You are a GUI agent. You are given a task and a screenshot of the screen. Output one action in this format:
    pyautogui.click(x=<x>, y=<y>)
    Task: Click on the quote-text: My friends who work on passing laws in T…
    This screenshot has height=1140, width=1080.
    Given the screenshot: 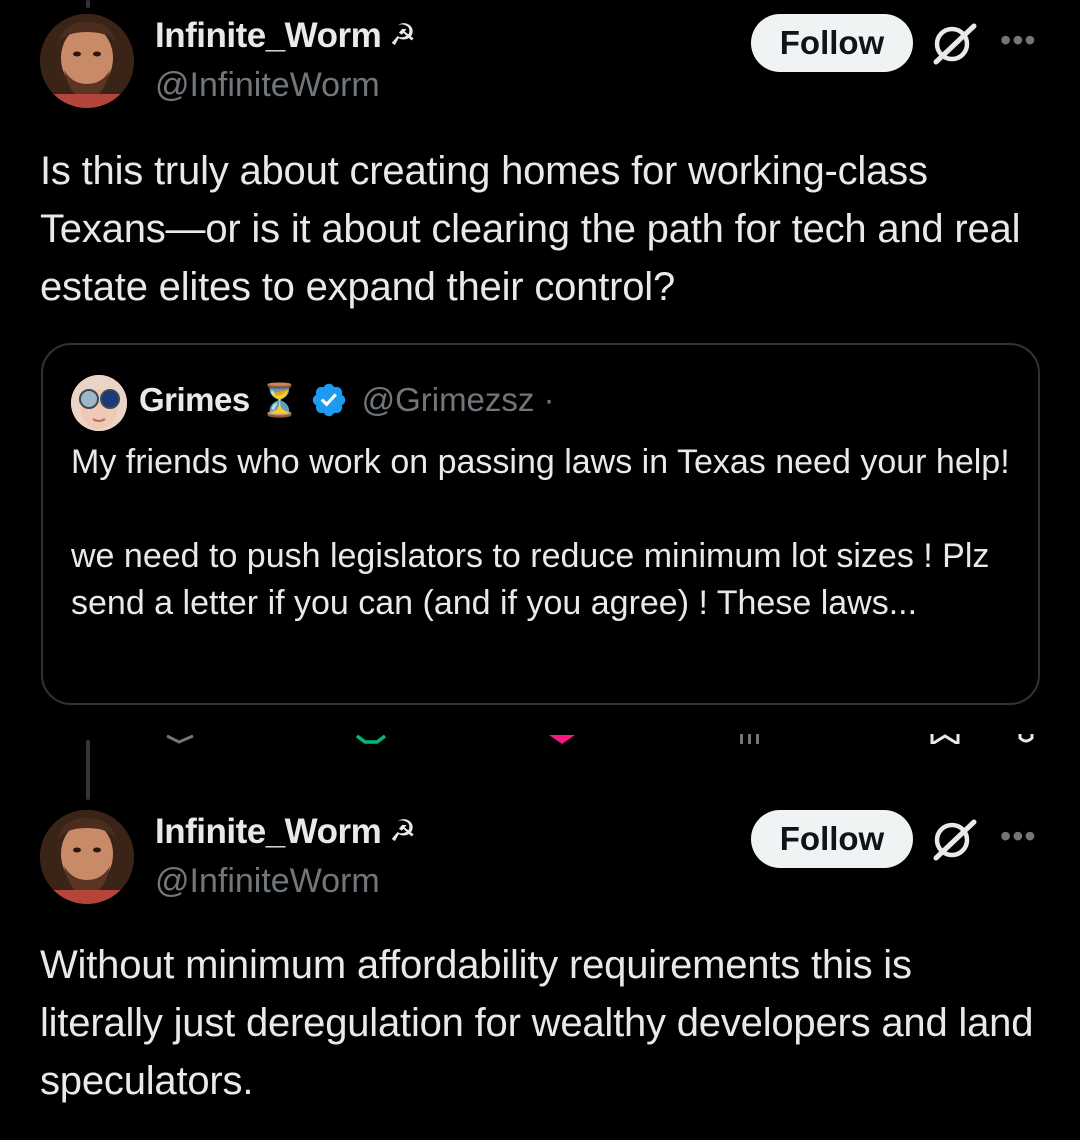 What is the action you would take?
    pyautogui.click(x=546, y=533)
    